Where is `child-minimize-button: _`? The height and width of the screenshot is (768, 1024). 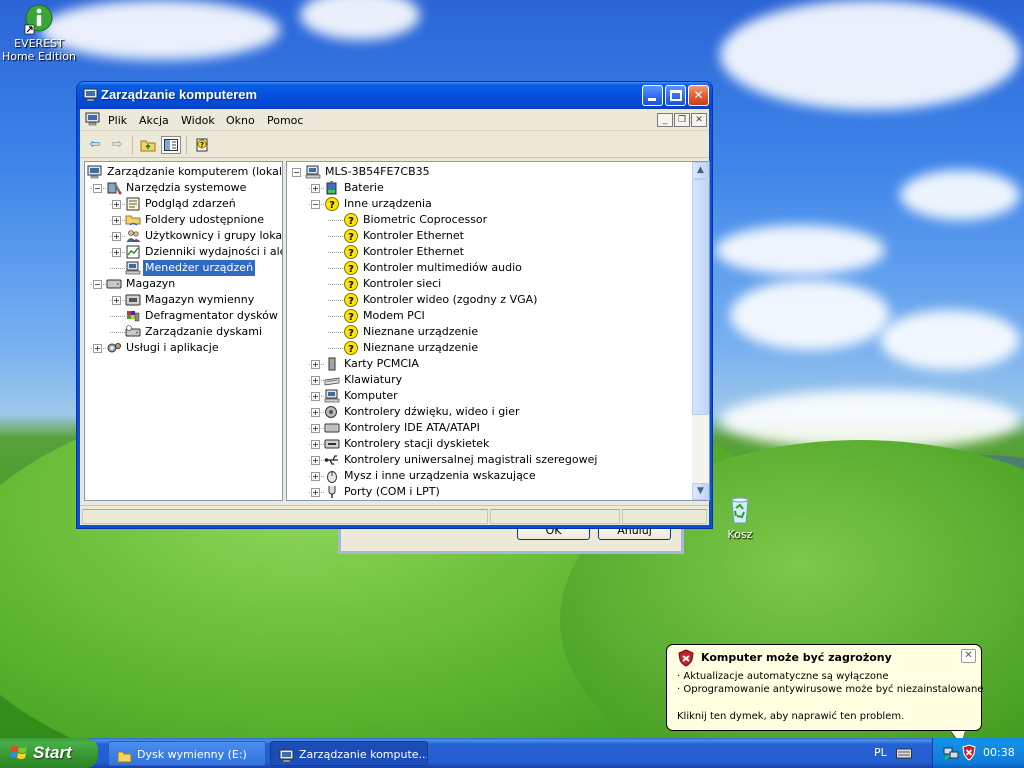 child-minimize-button: _ is located at coordinates (665, 120).